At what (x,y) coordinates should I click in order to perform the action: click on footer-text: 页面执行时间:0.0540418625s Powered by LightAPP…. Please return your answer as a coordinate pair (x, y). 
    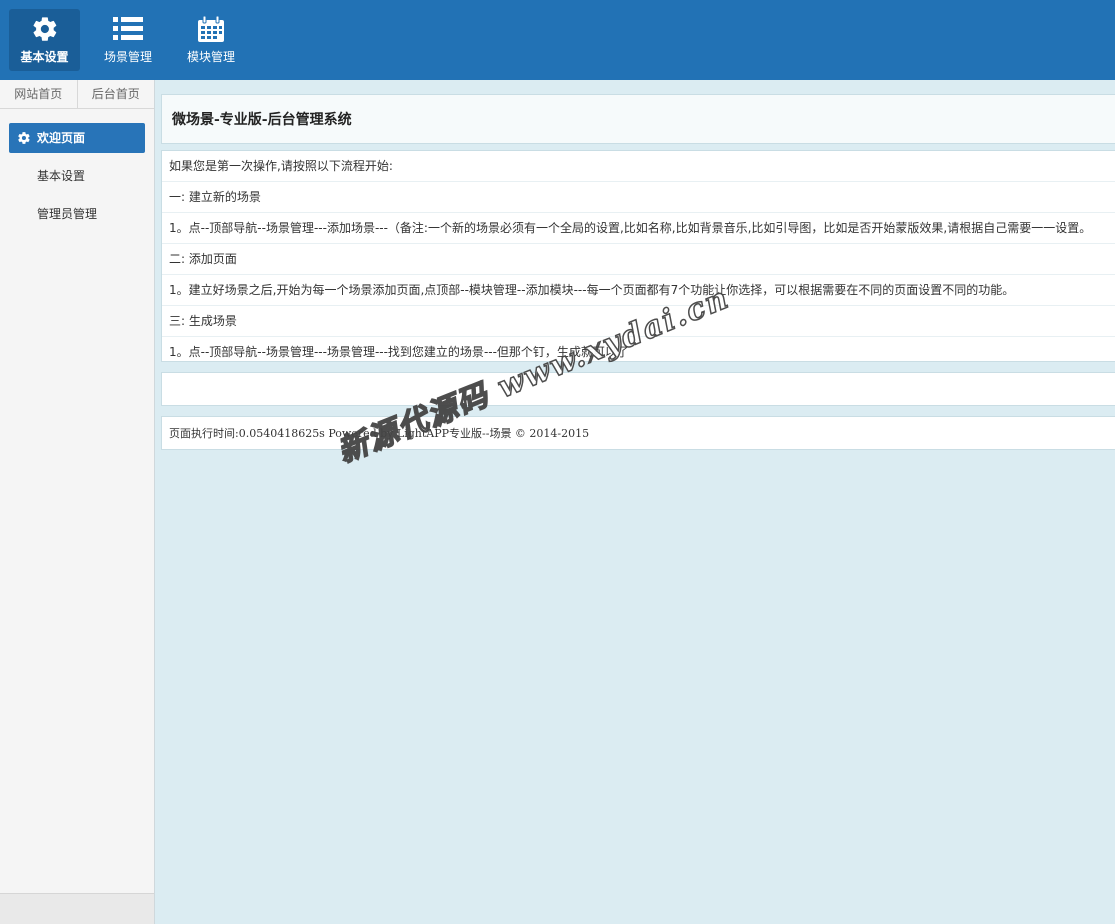
    Looking at the image, I should click on (379, 433).